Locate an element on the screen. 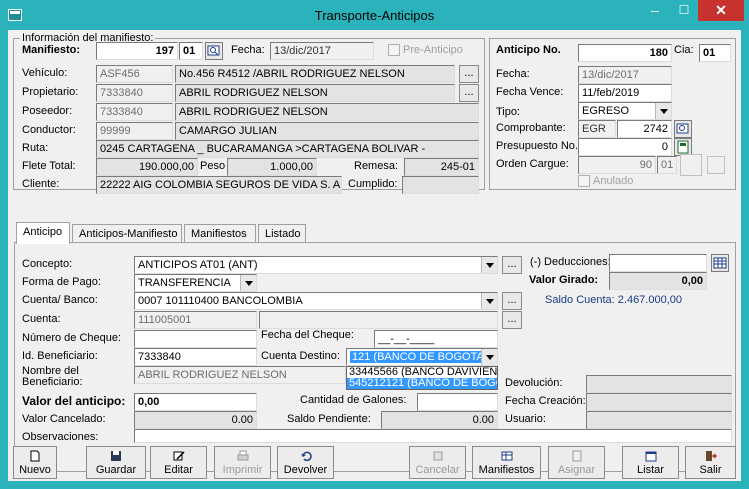 The height and width of the screenshot is (489, 749). poseedor-label: Poseedor: is located at coordinates (47, 111).